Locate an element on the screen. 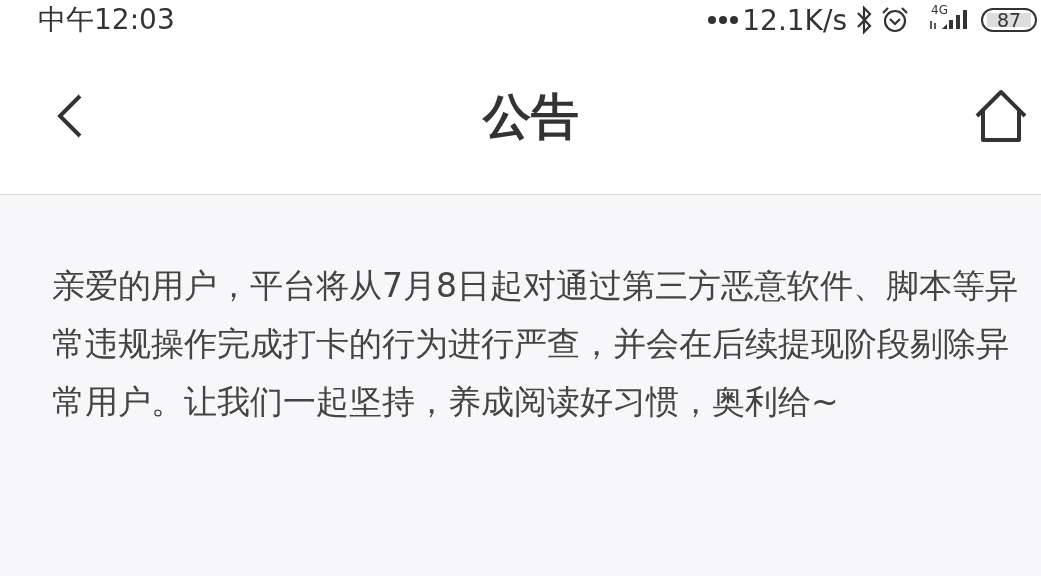 The height and width of the screenshot is (576, 1041). network-speed: 12.1K/s is located at coordinates (794, 20).